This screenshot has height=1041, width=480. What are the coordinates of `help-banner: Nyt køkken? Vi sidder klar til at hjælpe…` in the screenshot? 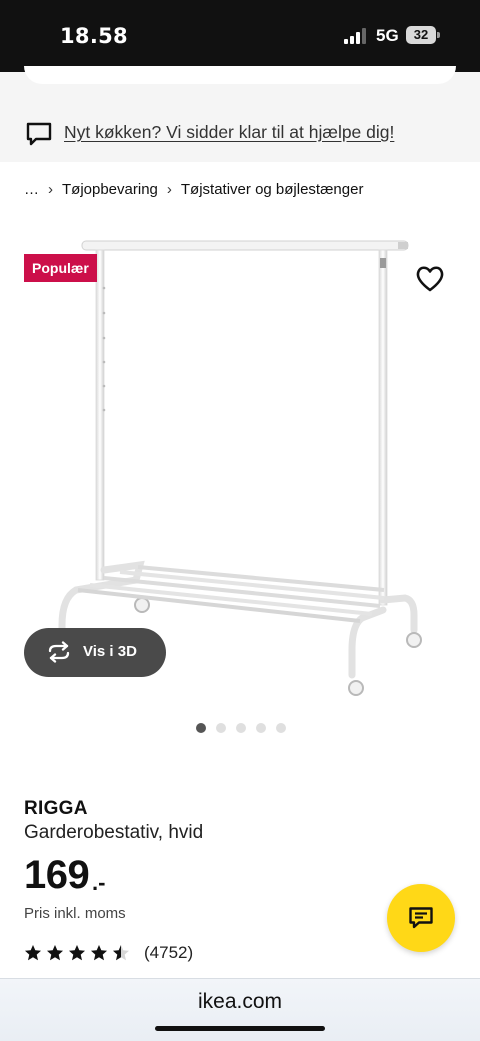 It's located at (240, 133).